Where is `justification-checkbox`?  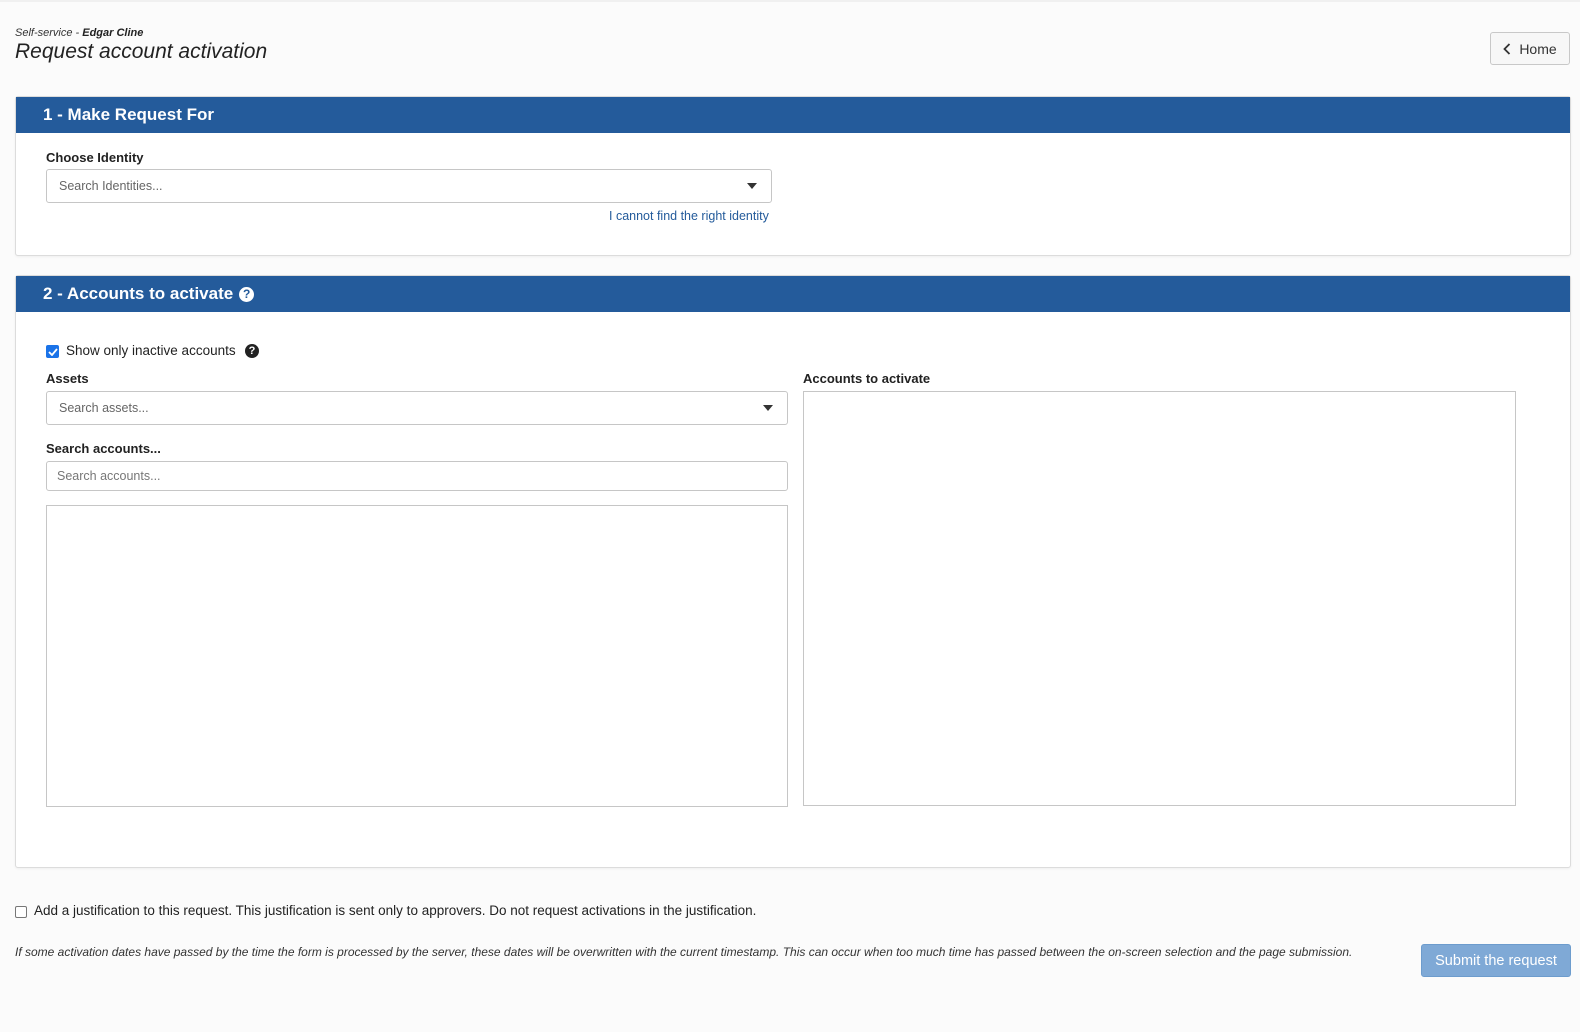
justification-checkbox is located at coordinates (21, 912).